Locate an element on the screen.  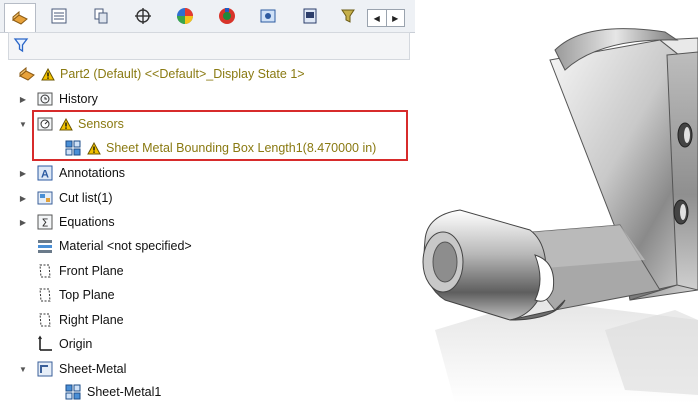
sim-icon is located at coordinates (310, 16).